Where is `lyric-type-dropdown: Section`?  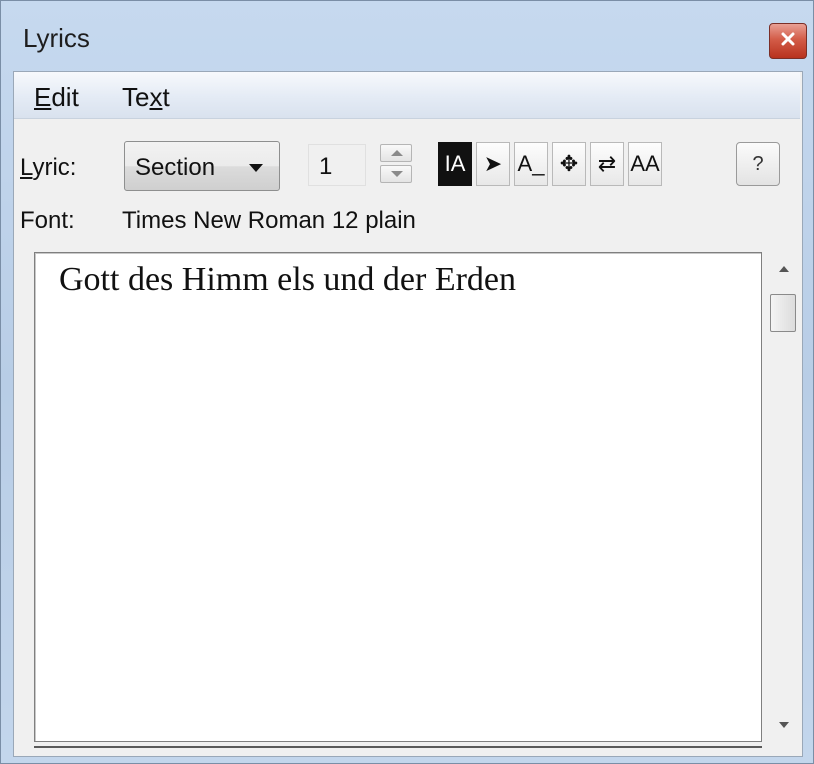
lyric-type-dropdown: Section is located at coordinates (202, 166).